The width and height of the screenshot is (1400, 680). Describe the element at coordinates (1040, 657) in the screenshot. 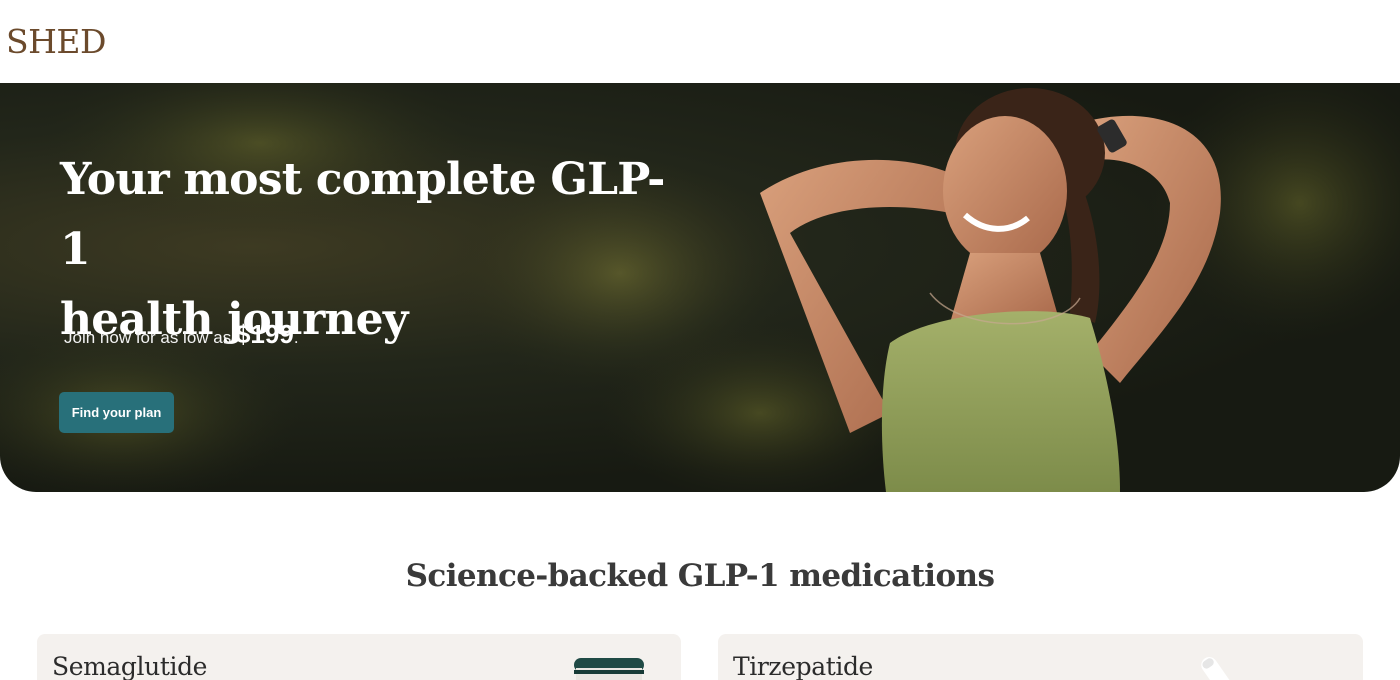

I see `medication-card-tirzepatide: Tirzepatide` at that location.